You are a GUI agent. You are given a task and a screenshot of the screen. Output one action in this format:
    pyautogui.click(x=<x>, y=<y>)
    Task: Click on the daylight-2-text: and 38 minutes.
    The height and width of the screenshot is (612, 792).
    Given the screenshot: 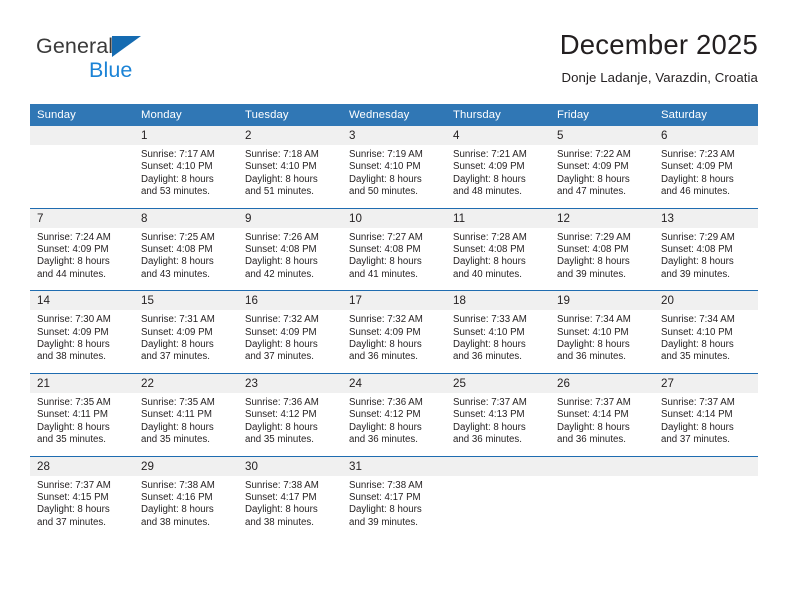 What is the action you would take?
    pyautogui.click(x=175, y=522)
    